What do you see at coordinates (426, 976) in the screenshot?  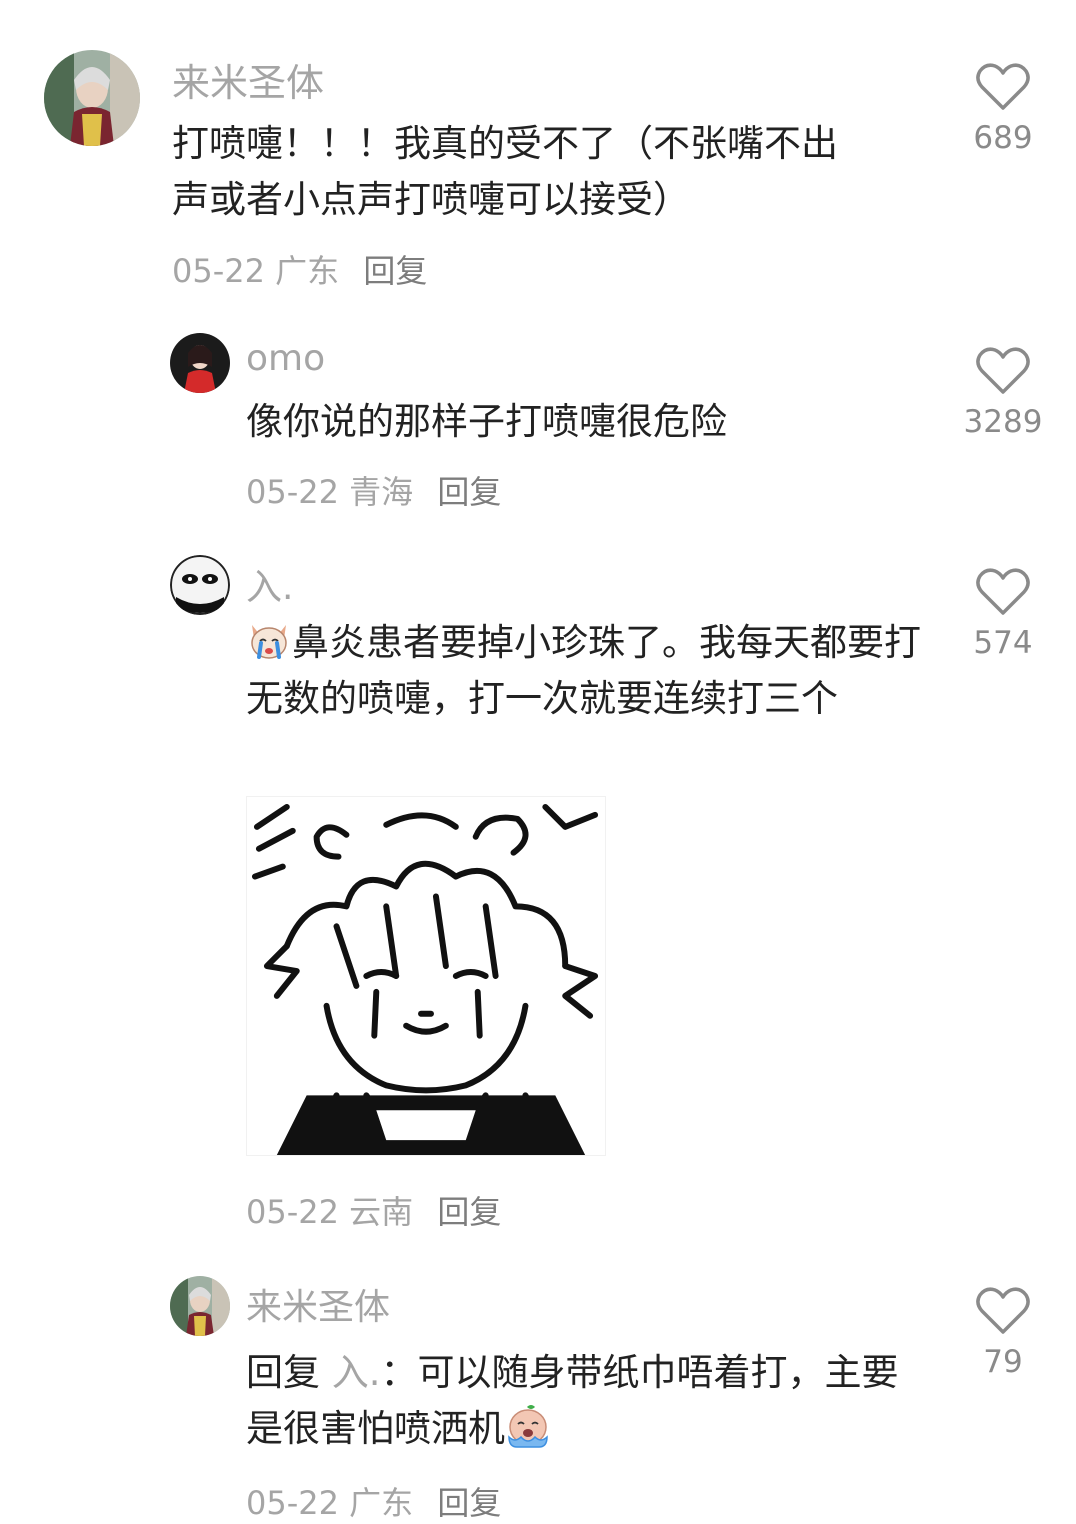 I see `comment-sticker-image` at bounding box center [426, 976].